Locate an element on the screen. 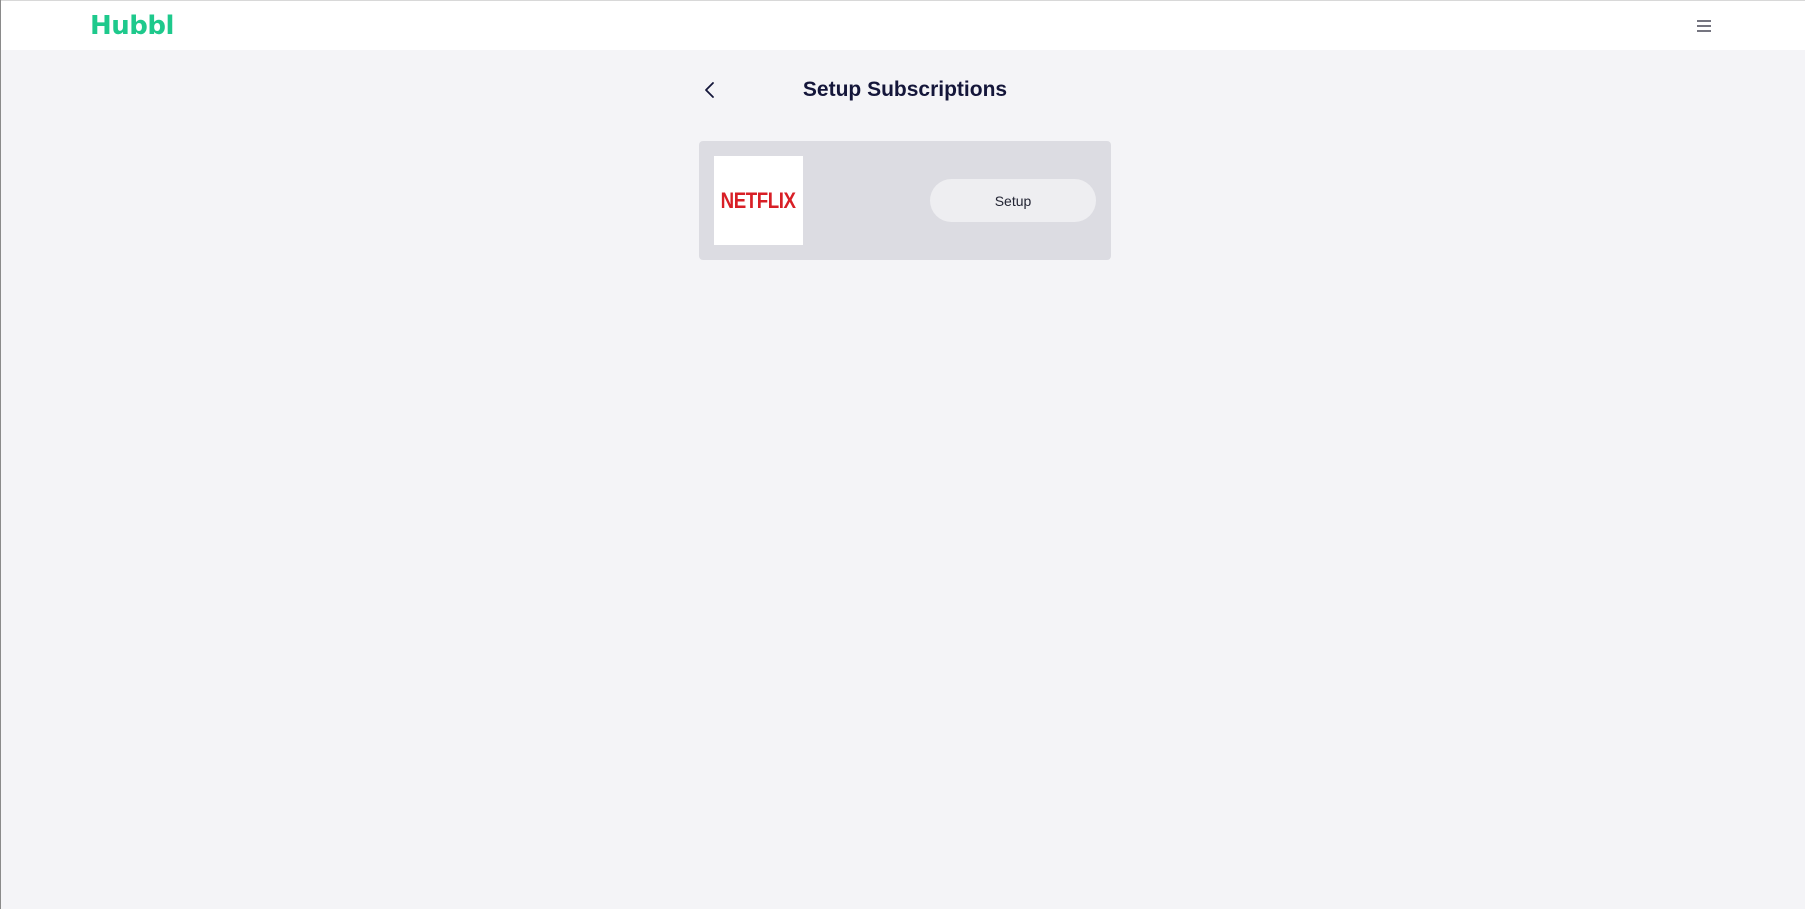 The width and height of the screenshot is (1805, 909). page-title: Setup Subscriptions is located at coordinates (905, 89).